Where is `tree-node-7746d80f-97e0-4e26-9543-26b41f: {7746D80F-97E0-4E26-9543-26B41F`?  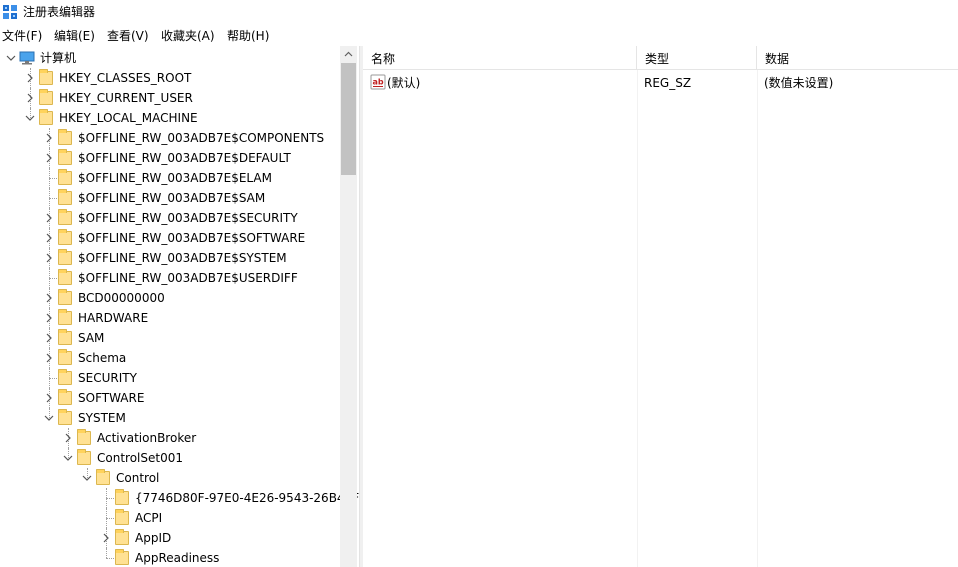 tree-node-7746d80f-97e0-4e26-9543-26b41f: {7746D80F-97E0-4E26-9543-26B41F is located at coordinates (179, 498).